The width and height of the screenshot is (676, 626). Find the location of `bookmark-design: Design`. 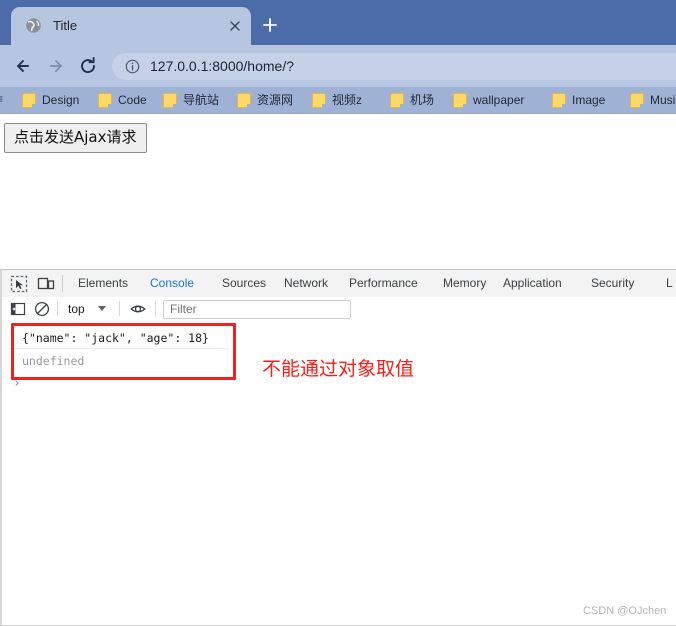

bookmark-design: Design is located at coordinates (50, 100).